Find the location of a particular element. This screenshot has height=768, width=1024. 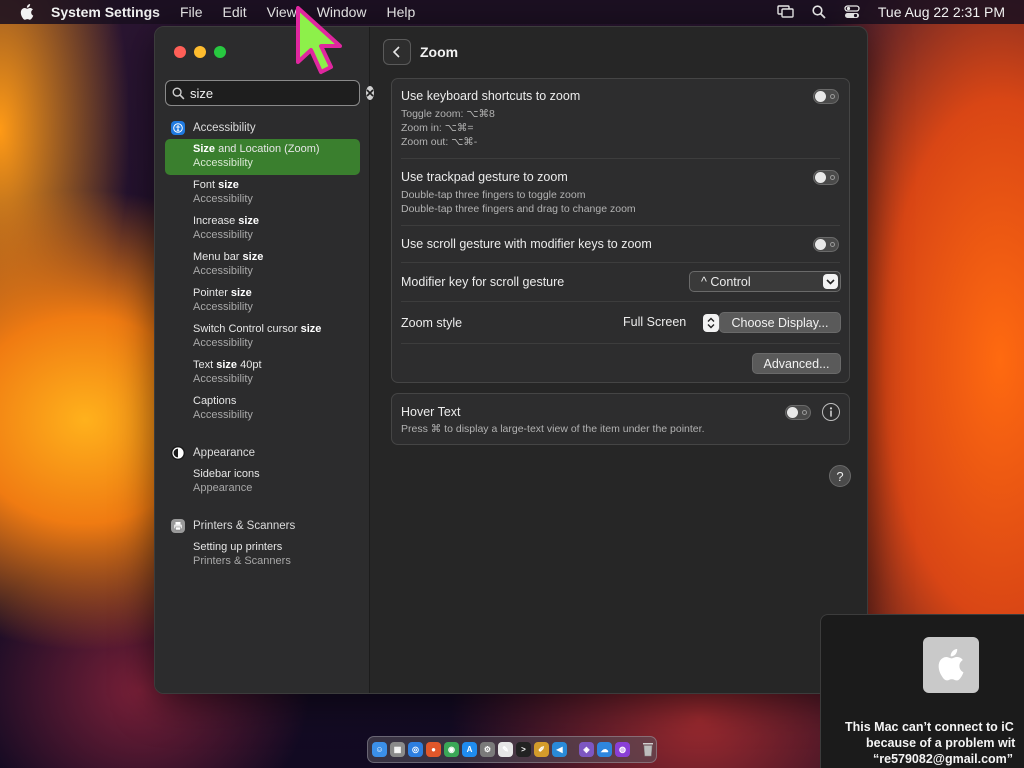

chevron-left-icon is located at coordinates (396, 52).